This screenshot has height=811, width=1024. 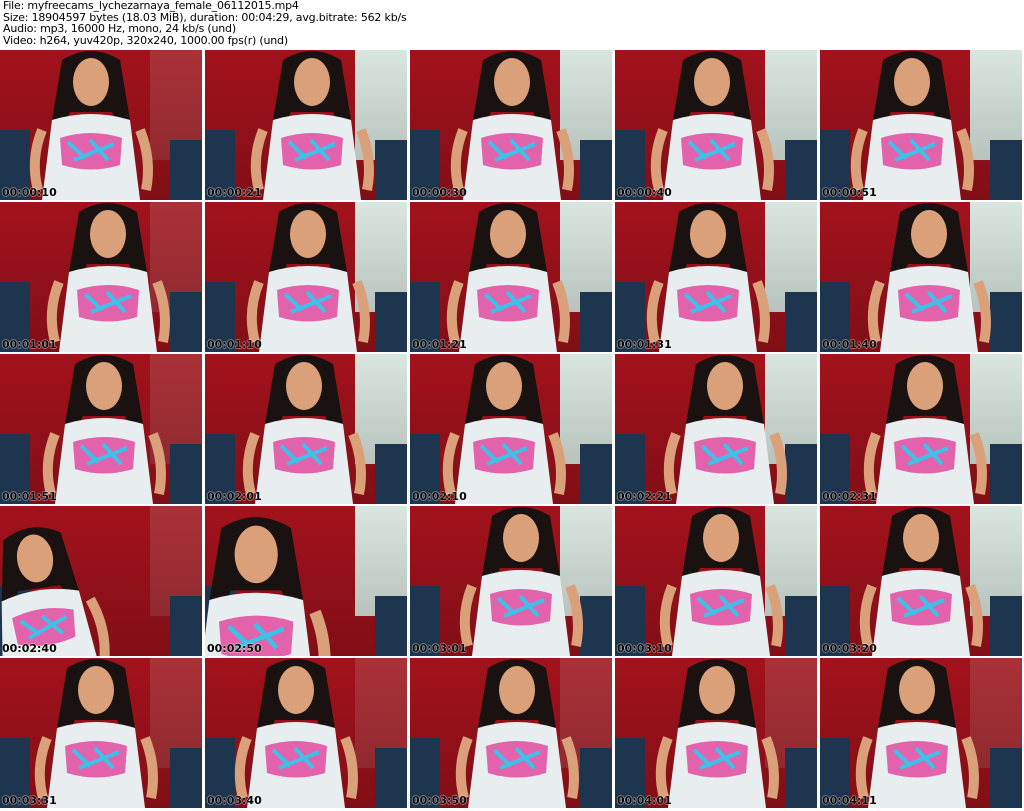 I want to click on timestamp-label: 00:04:11, so click(x=849, y=800).